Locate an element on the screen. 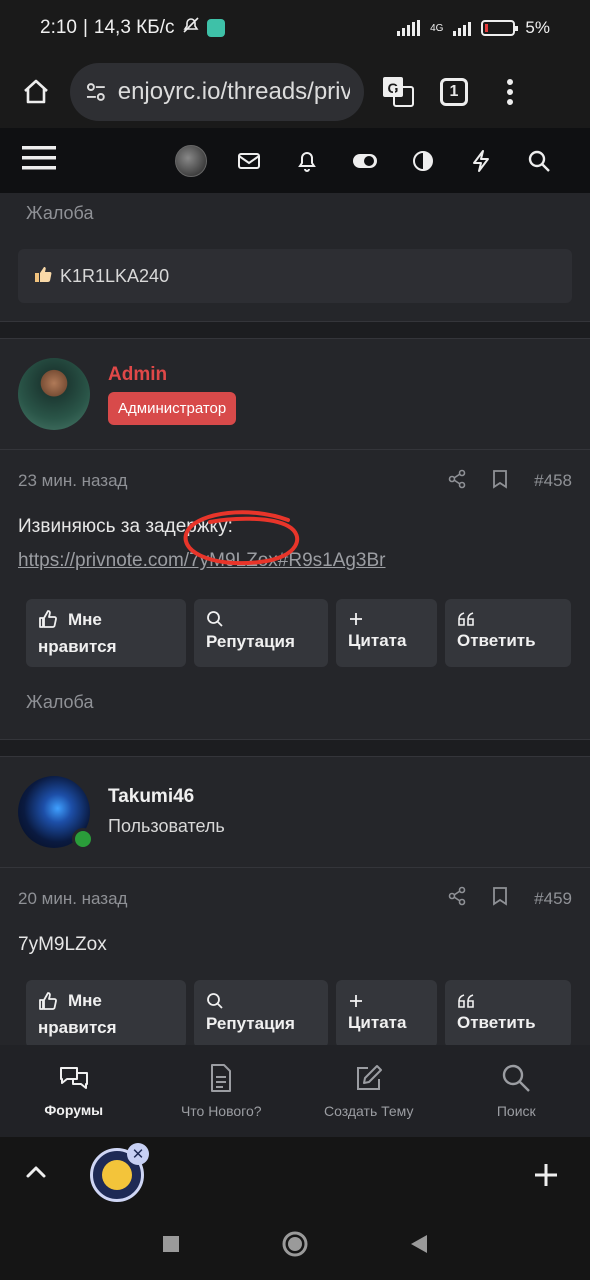 The width and height of the screenshot is (590, 1280). post-author: Admin Администратор is located at coordinates (295, 394).